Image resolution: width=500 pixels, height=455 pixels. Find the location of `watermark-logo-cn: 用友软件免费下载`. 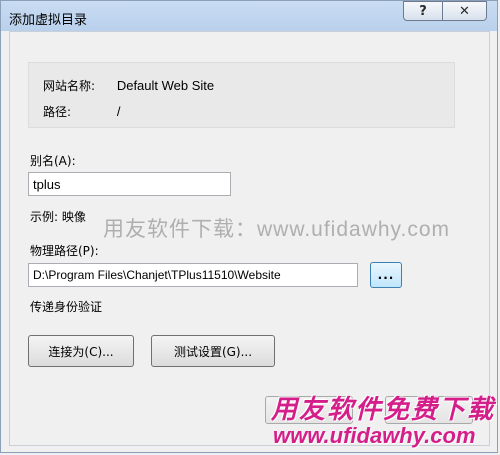

watermark-logo-cn: 用友软件免费下载 is located at coordinates (383, 410).